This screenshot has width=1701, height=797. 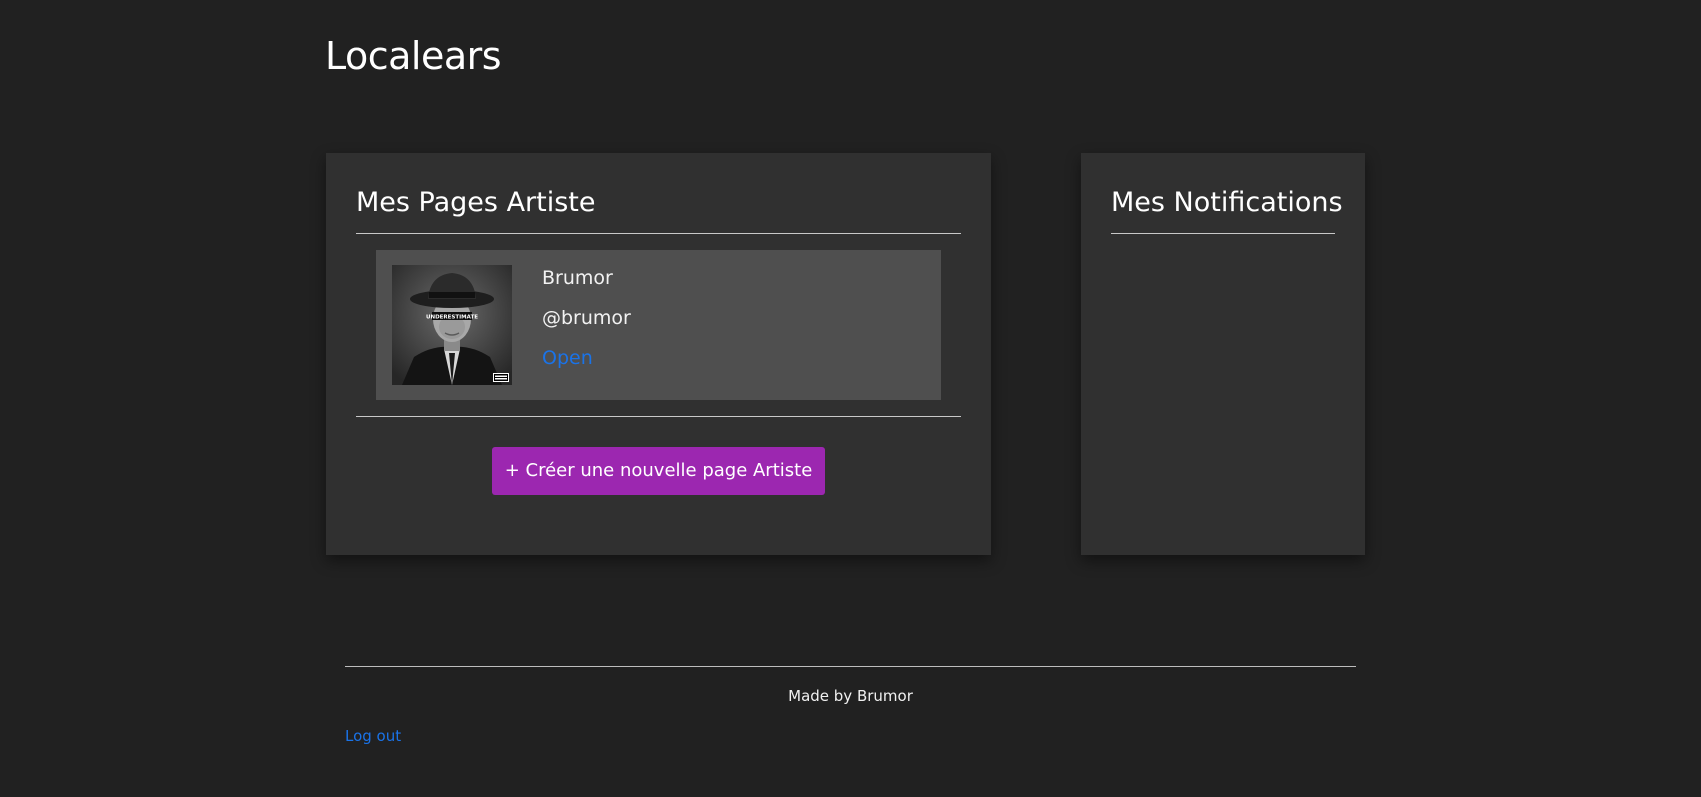 What do you see at coordinates (476, 202) in the screenshot?
I see `artist-pages-title: Mes Pages Artiste` at bounding box center [476, 202].